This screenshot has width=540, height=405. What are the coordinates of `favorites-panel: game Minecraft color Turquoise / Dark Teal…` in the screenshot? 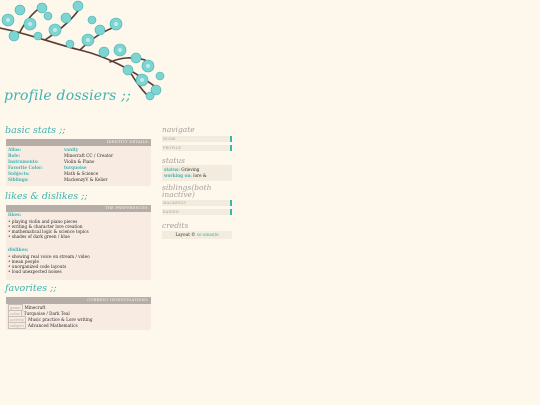 It's located at (78, 317).